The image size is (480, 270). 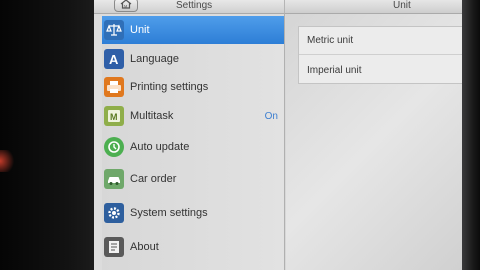 I want to click on sidebar-item-printing-settings: Printing settings, so click(x=193, y=87).